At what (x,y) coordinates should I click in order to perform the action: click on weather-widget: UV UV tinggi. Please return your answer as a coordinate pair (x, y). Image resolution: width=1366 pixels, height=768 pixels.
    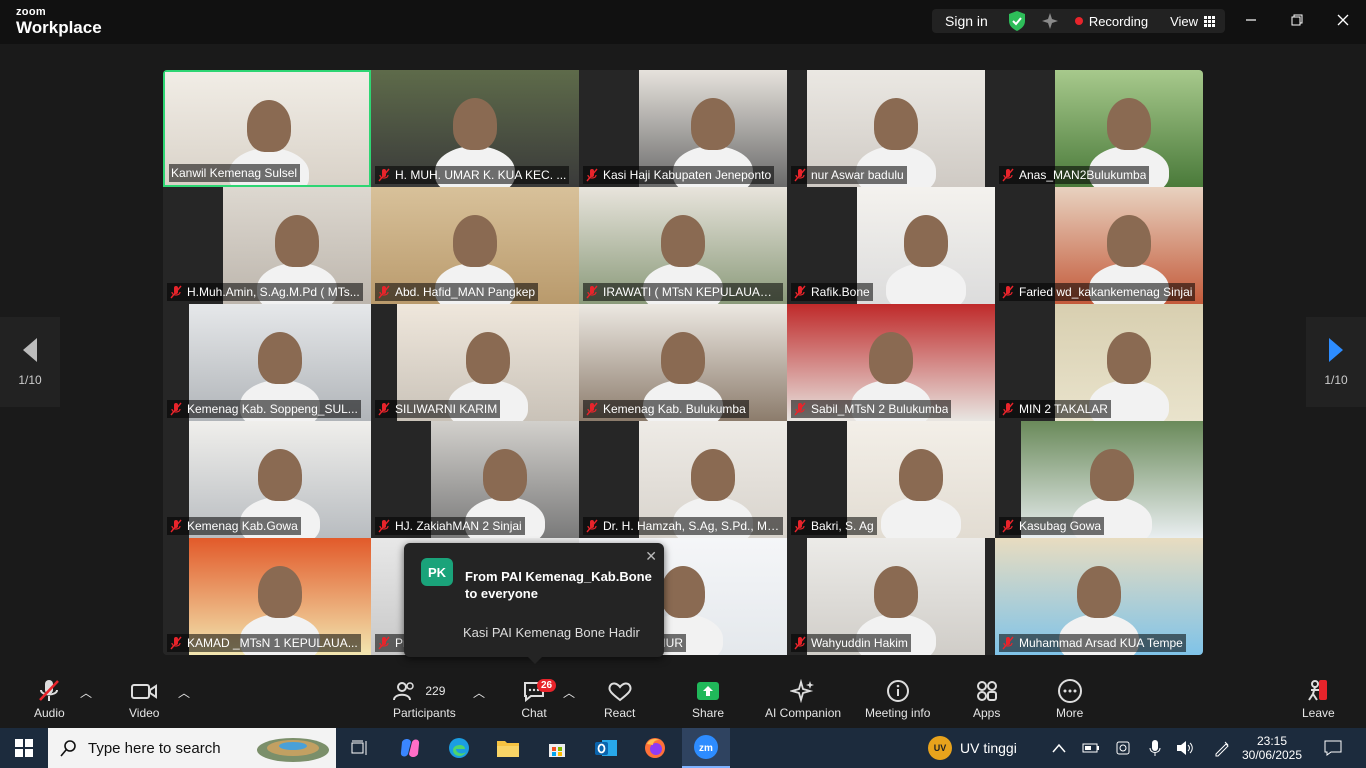
    Looking at the image, I should click on (978, 748).